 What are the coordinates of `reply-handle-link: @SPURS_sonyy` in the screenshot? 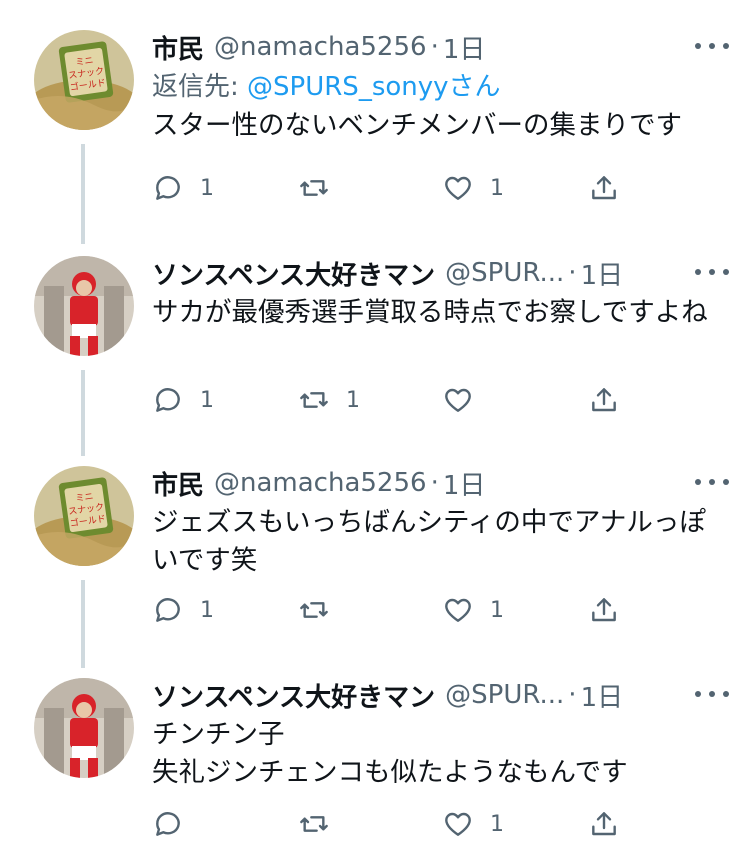 It's located at (348, 87).